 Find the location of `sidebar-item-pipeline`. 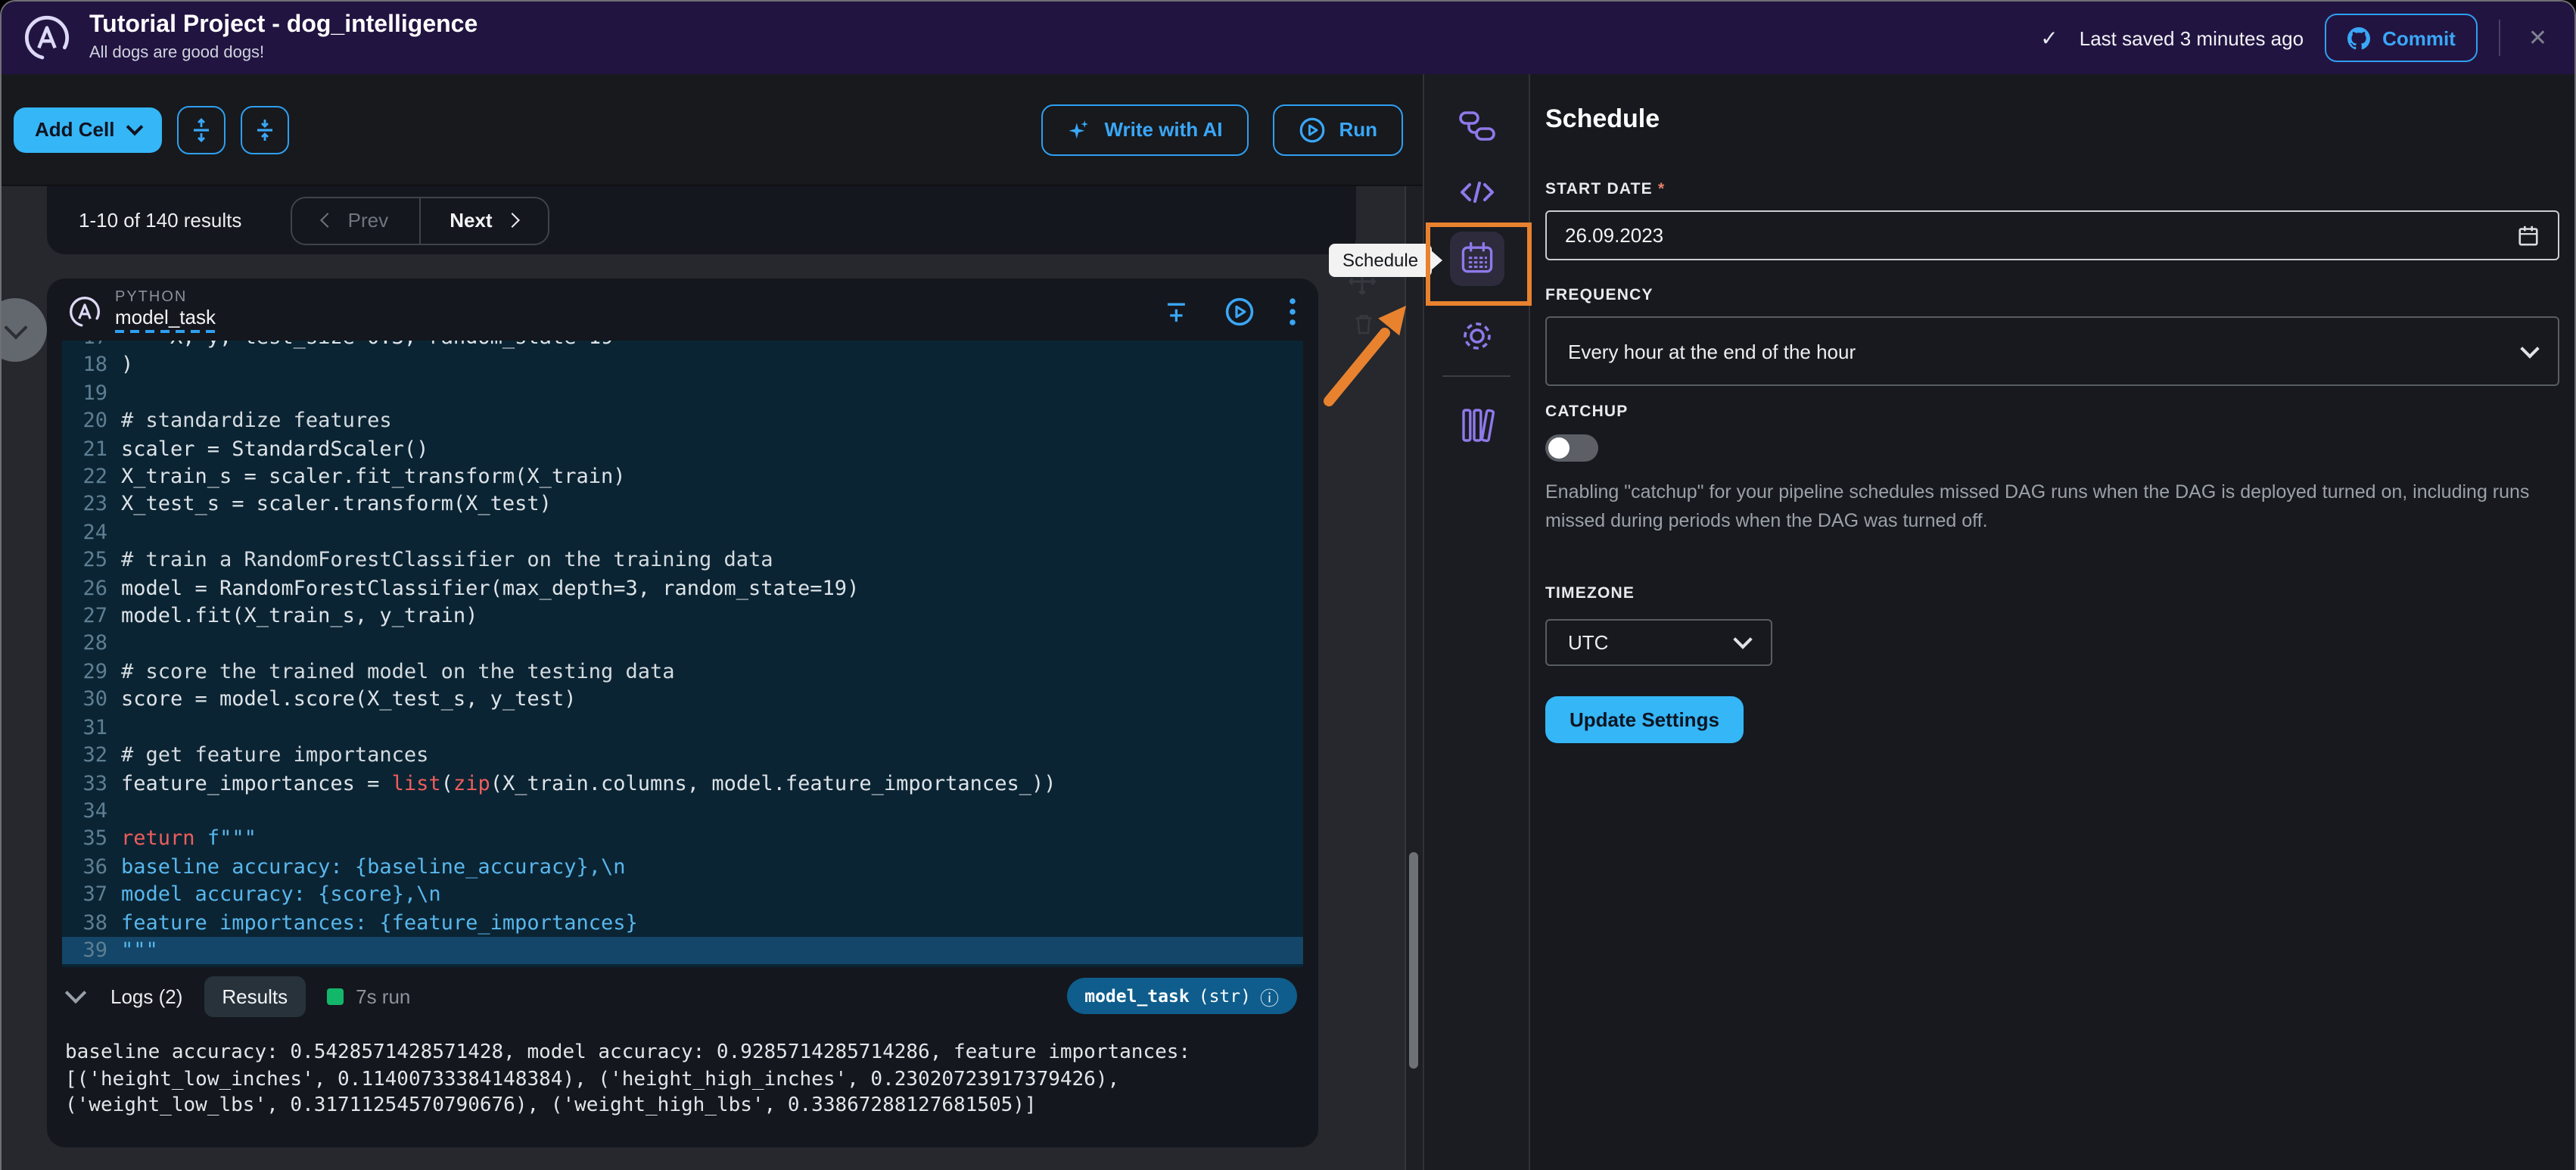

sidebar-item-pipeline is located at coordinates (1477, 125).